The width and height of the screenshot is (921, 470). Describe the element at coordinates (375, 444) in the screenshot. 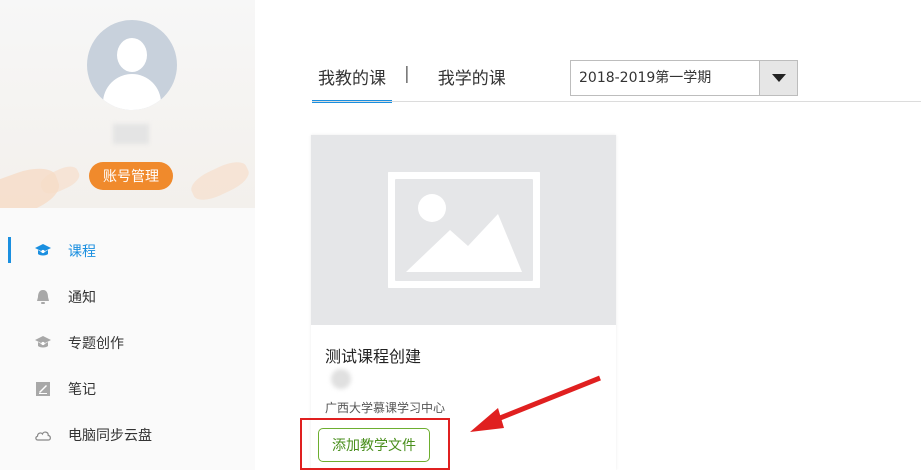

I see `annotation-highlight-box` at that location.